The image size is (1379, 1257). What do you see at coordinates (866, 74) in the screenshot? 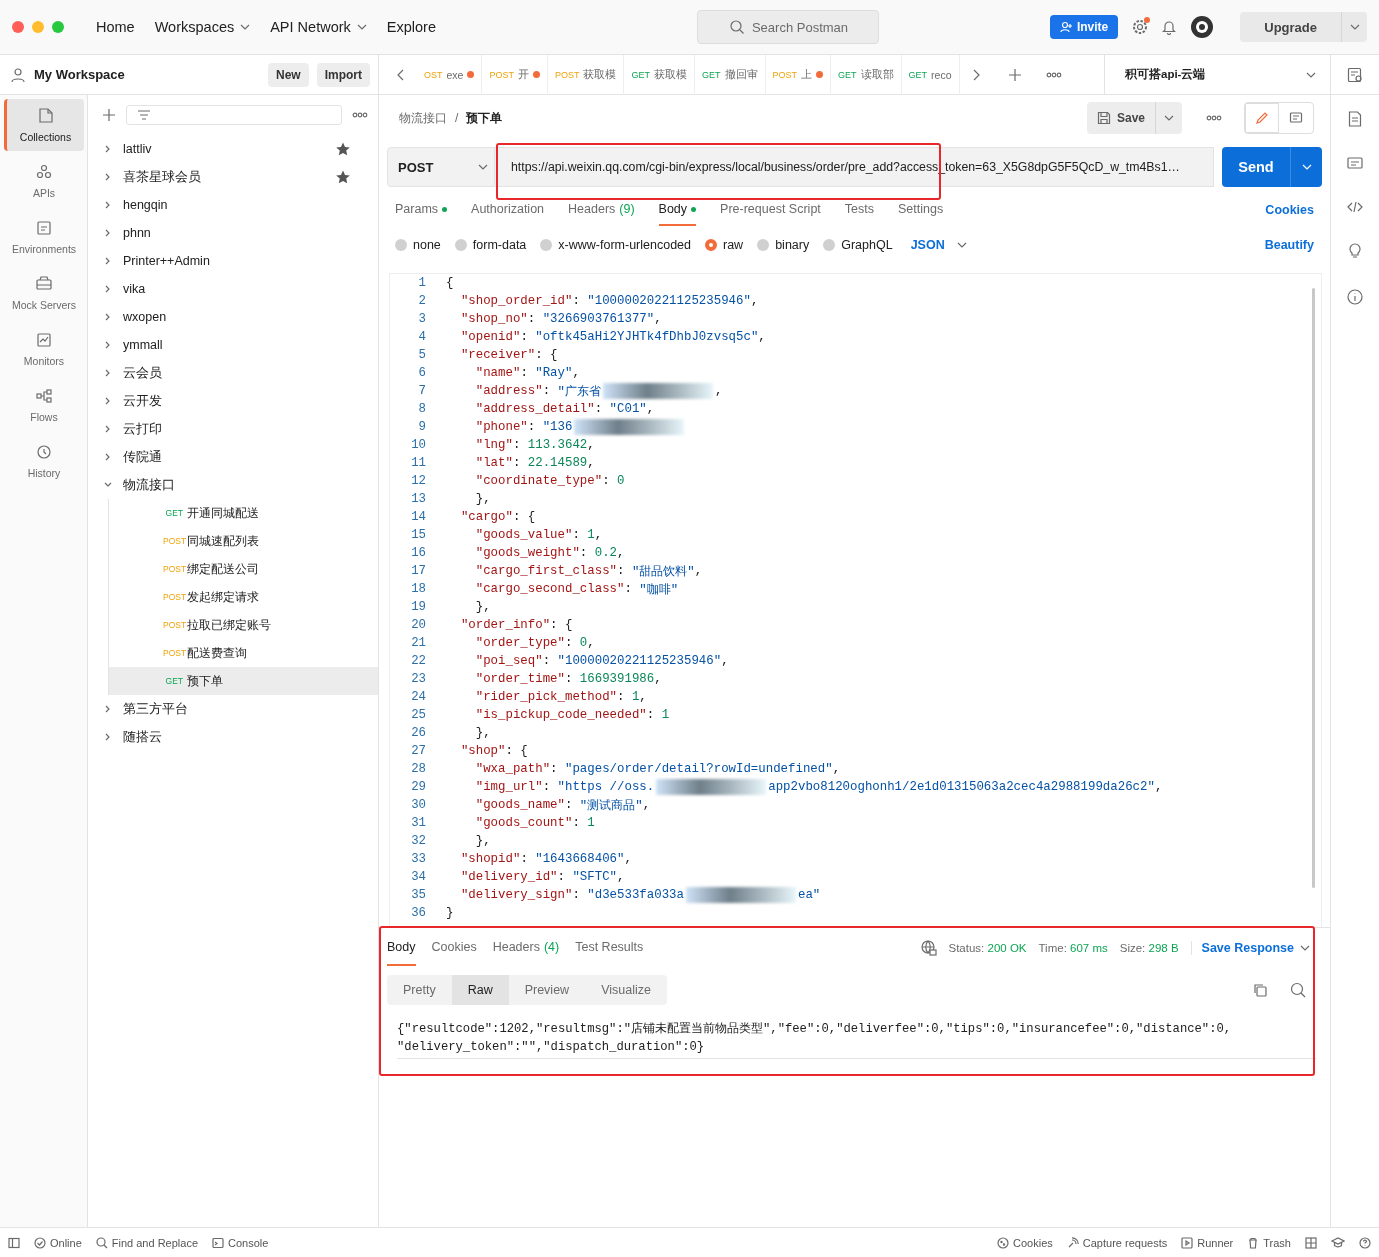
I see `request-tab: GET 读取部` at bounding box center [866, 74].